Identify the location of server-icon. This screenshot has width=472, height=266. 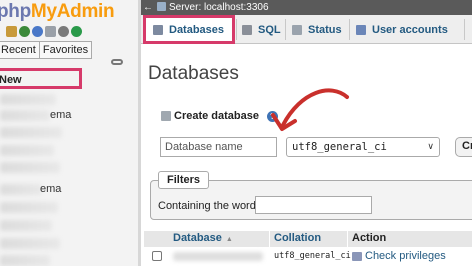
(161, 6).